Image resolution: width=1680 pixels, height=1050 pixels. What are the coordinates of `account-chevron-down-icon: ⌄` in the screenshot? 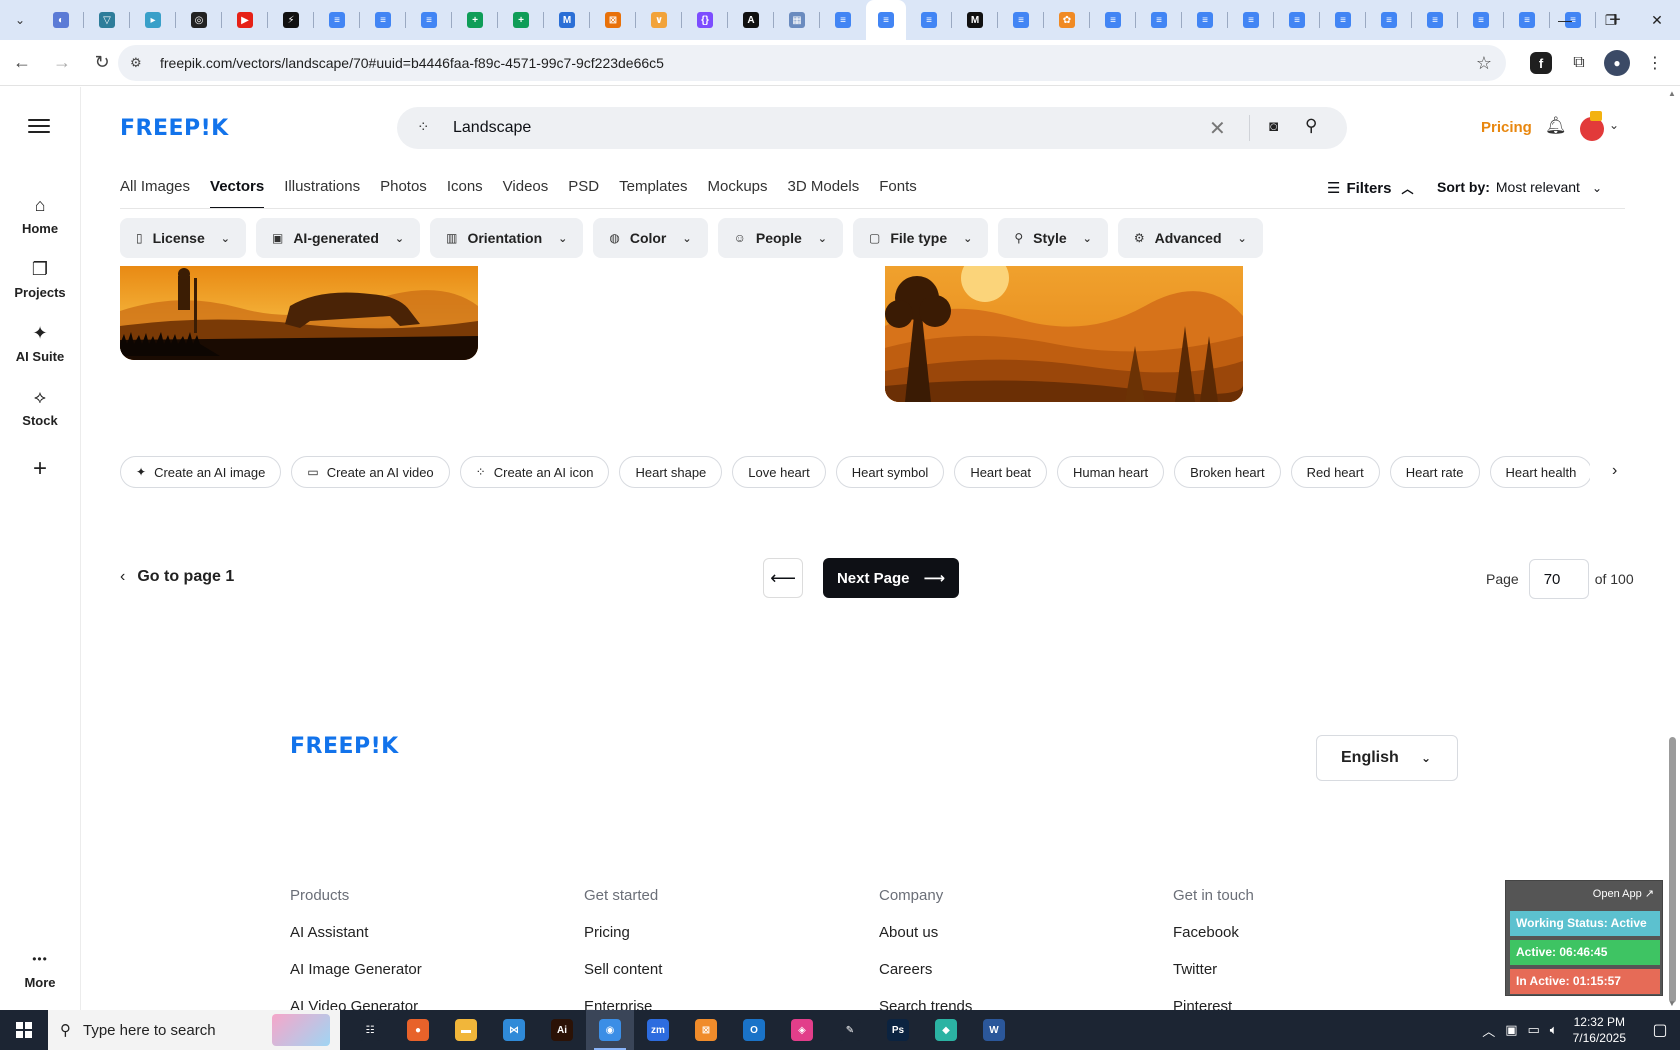 It's located at (1614, 125).